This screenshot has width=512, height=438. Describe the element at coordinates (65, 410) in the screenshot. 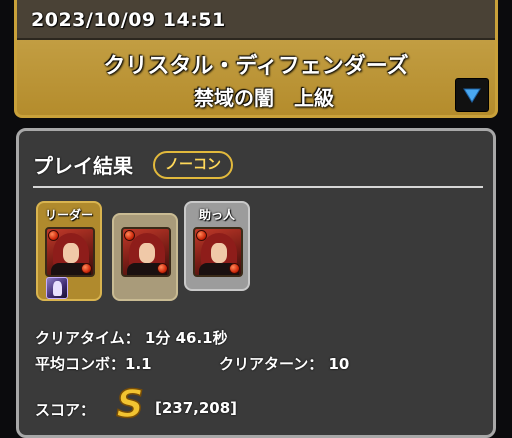

I see `score-label: スコア：` at that location.